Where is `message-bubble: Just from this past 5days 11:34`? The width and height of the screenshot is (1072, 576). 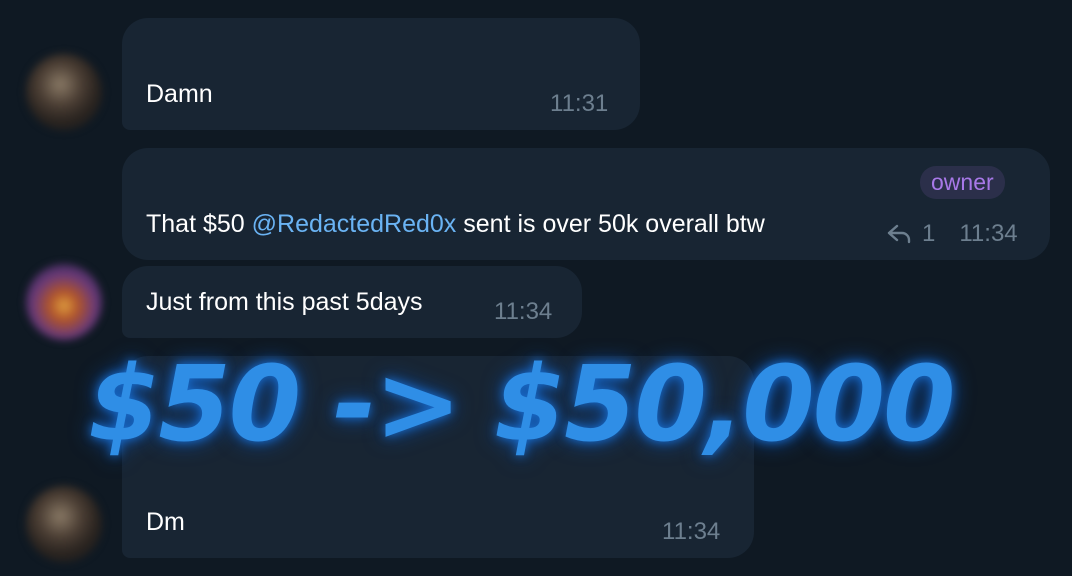
message-bubble: Just from this past 5days 11:34 is located at coordinates (352, 302).